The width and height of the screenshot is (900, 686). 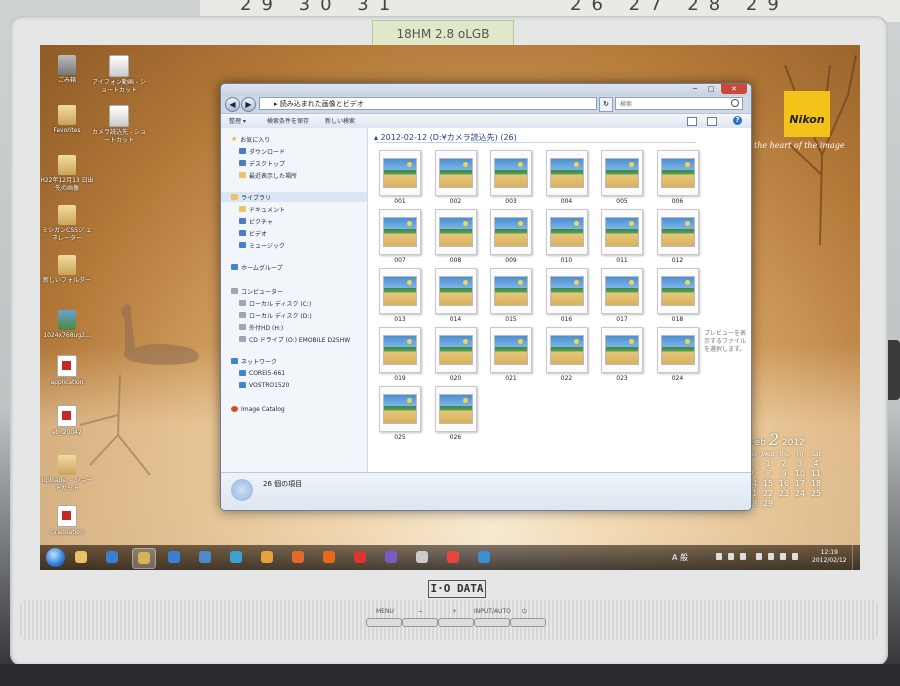 I want to click on desktop-icon-item: Uploader - ショートカット, so click(x=67, y=474).